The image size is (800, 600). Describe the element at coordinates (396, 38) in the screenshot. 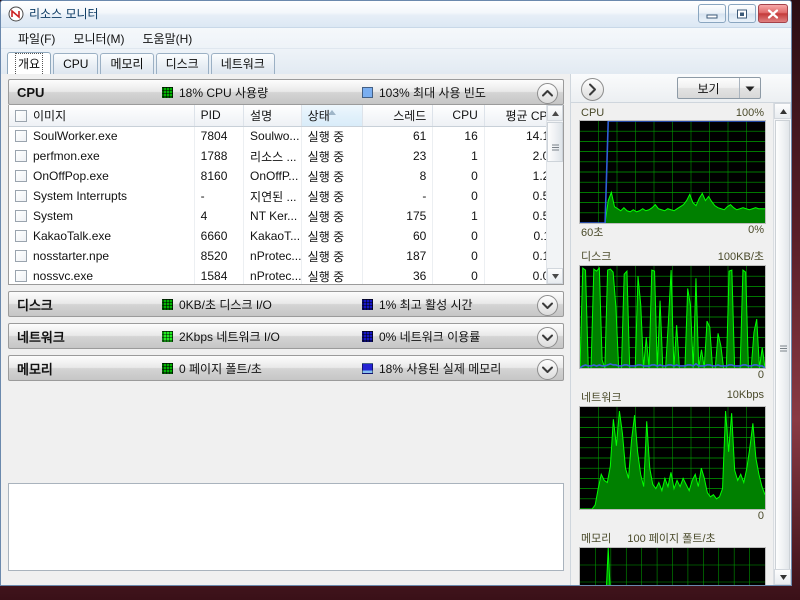

I see `menu-bar: 파일(F) 모니터(M) 도움말(H)` at that location.